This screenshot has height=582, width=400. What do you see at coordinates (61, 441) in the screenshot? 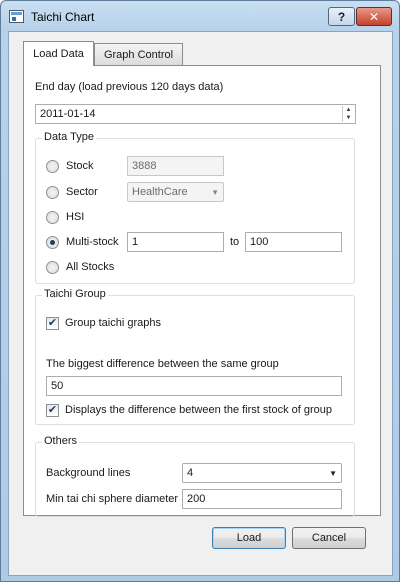
I see `others-group-title: Others` at bounding box center [61, 441].